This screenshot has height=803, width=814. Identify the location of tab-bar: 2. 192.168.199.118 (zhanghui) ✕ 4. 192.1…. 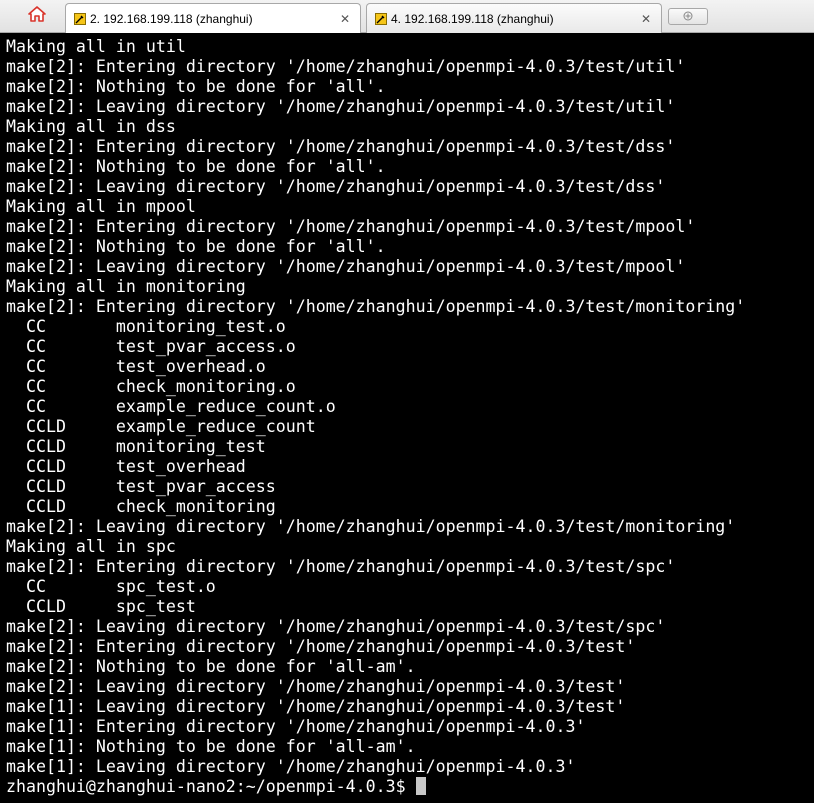
(407, 16).